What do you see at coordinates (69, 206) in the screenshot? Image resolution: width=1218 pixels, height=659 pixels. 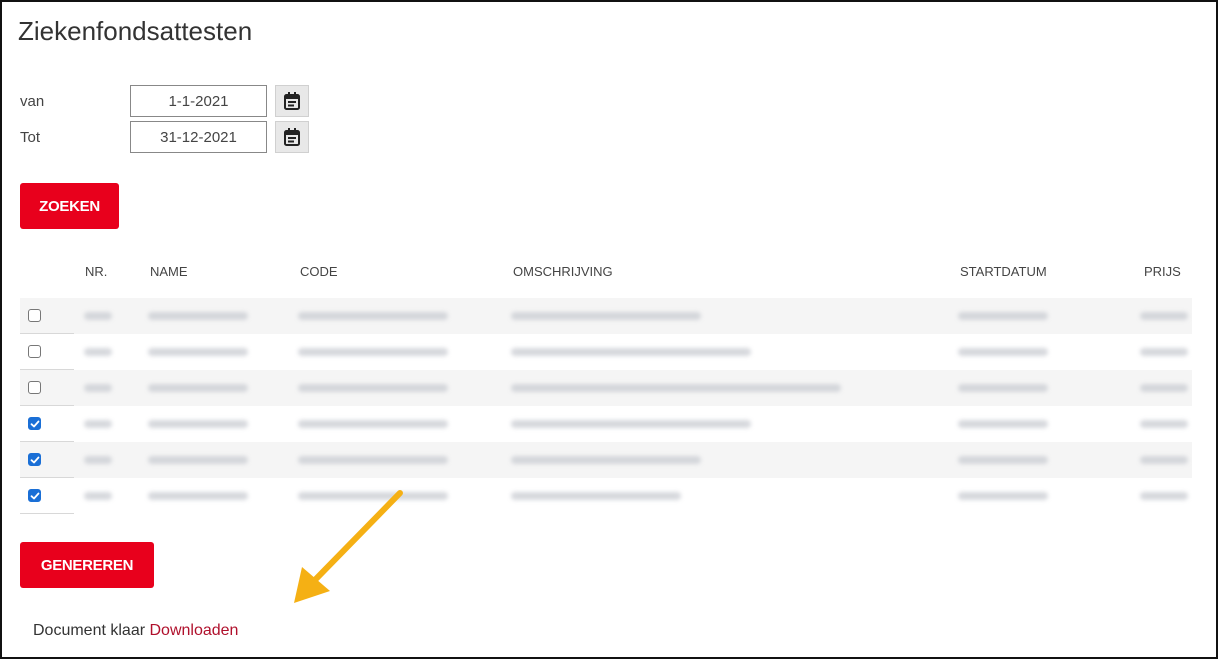 I see `search-button: ZOEKEN` at bounding box center [69, 206].